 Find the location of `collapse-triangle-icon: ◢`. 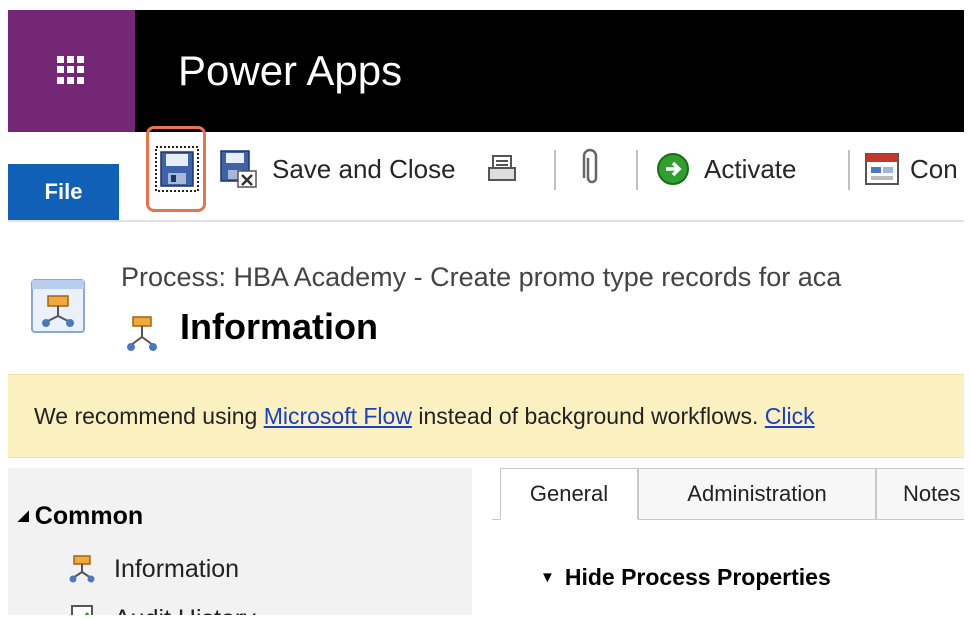

collapse-triangle-icon: ◢ is located at coordinates (23, 515).